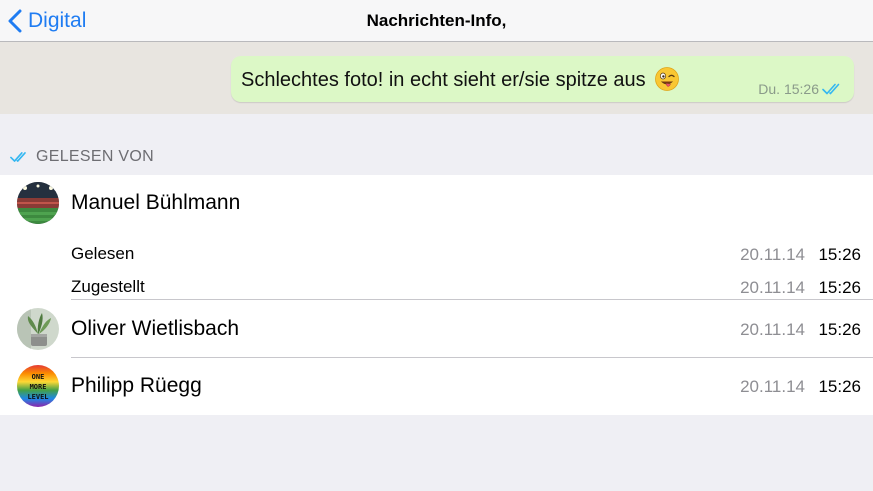 This screenshot has height=491, width=873. I want to click on page-title: Nachrichten-Info,, so click(436, 20).